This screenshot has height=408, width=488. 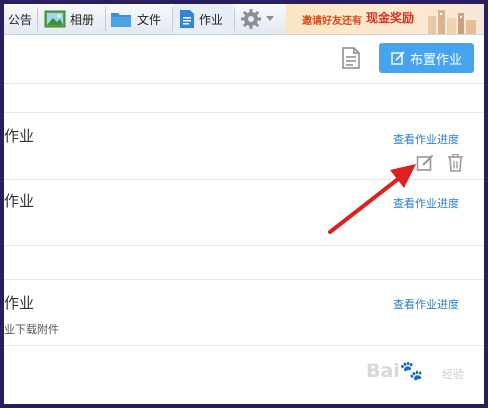 What do you see at coordinates (251, 19) in the screenshot?
I see `gear-icon` at bounding box center [251, 19].